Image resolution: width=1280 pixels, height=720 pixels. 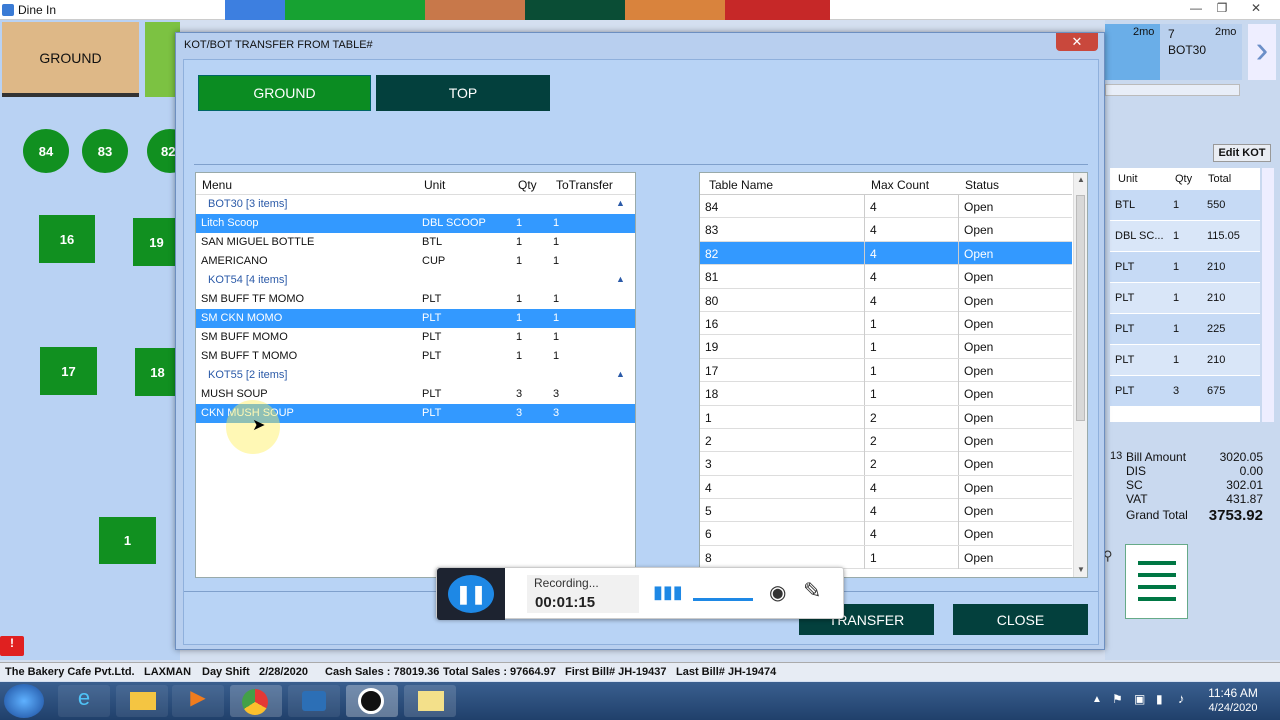 What do you see at coordinates (886, 277) in the screenshot?
I see `table-row: 81 4 Open` at bounding box center [886, 277].